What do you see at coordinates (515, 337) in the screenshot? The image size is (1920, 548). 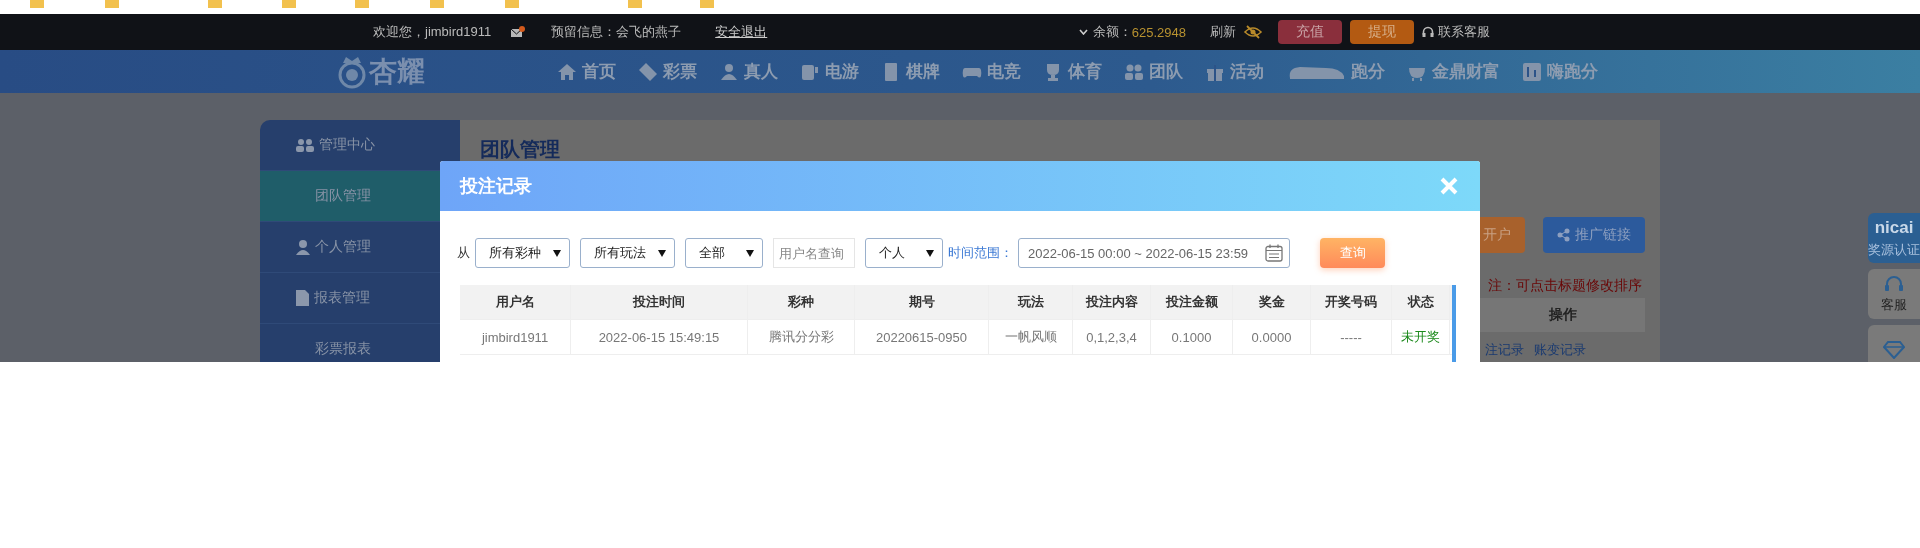 I see `table-cell: jimbird1911` at bounding box center [515, 337].